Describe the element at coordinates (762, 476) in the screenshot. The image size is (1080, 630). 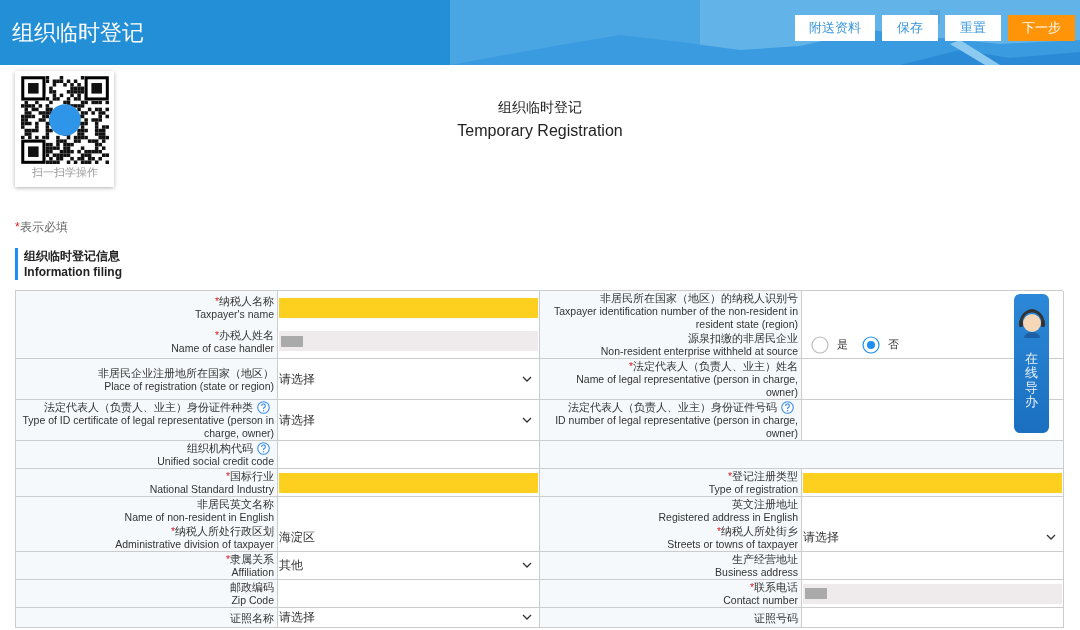
I see `field-label: *登记注册类型` at that location.